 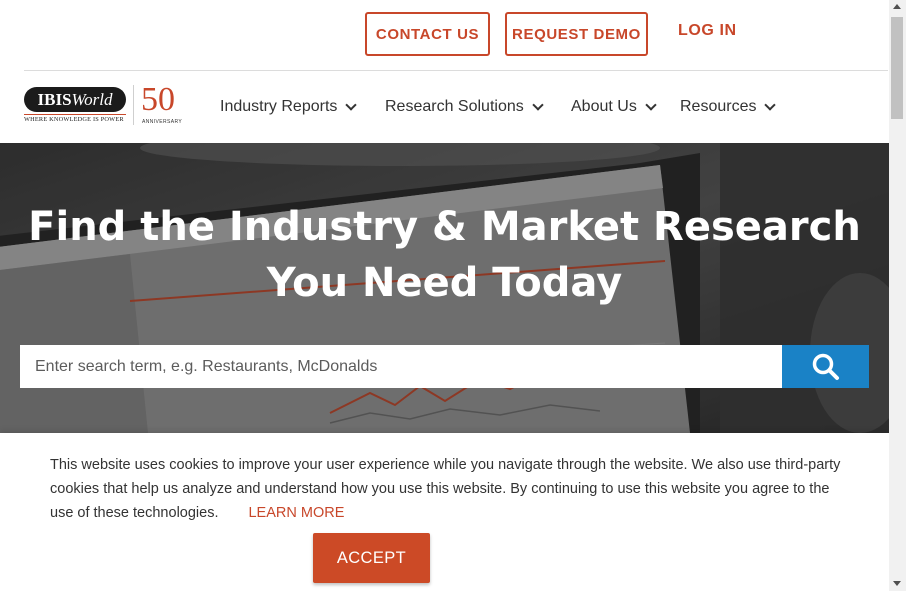 I want to click on logo-anniversary-label: ANNIVERSARY, so click(x=162, y=122).